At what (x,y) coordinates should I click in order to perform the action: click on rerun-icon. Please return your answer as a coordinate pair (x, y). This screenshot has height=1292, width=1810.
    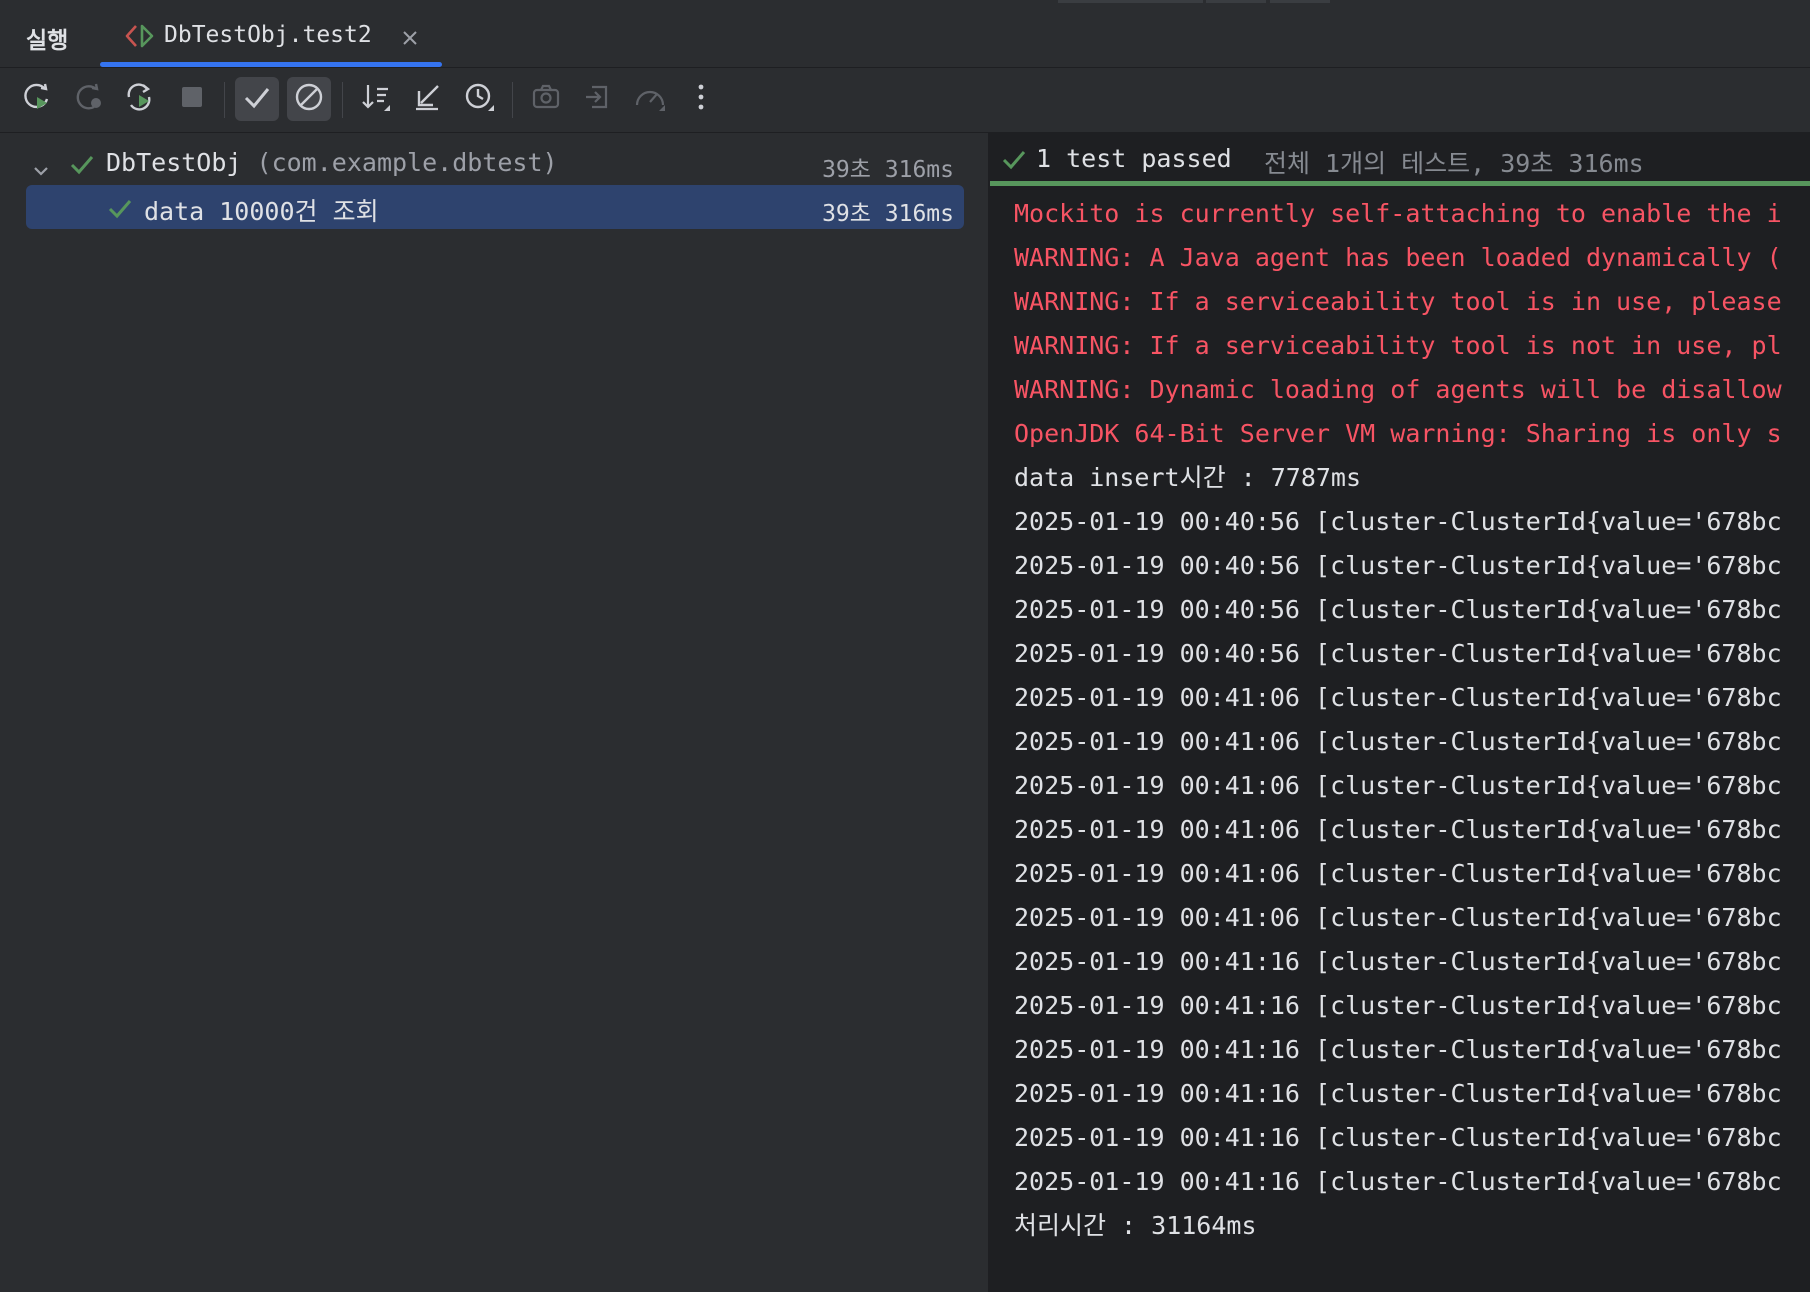
    Looking at the image, I should click on (37, 99).